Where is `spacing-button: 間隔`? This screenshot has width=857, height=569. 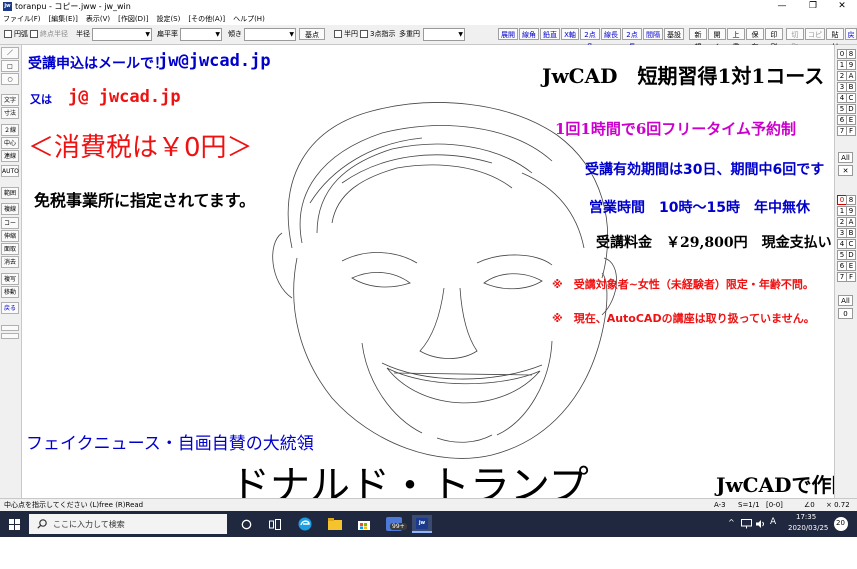
spacing-button: 間隔 is located at coordinates (653, 34).